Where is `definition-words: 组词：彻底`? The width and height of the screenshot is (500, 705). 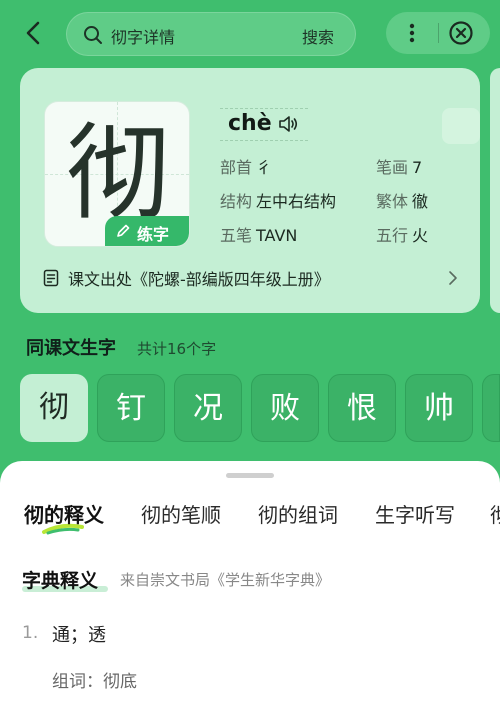 definition-words: 组词：彻底 is located at coordinates (94, 682).